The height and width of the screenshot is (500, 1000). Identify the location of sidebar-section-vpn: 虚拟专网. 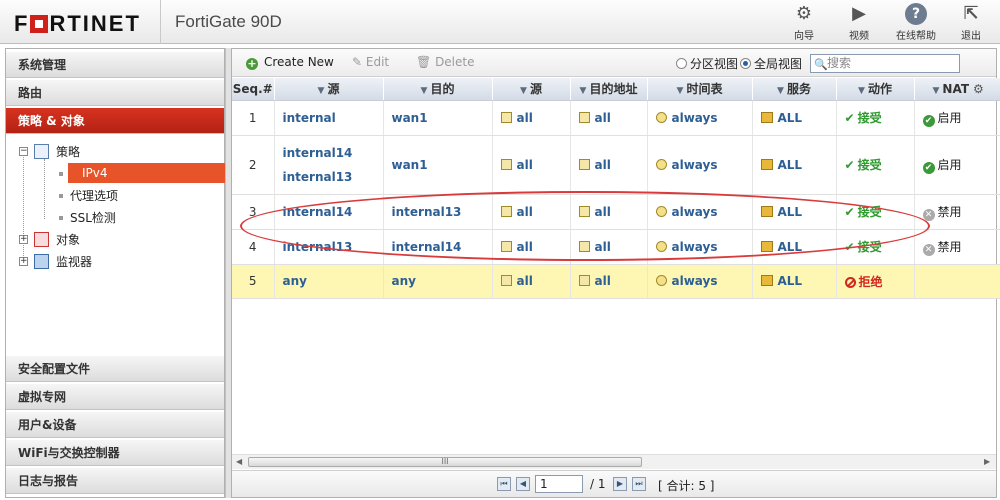
(115, 397).